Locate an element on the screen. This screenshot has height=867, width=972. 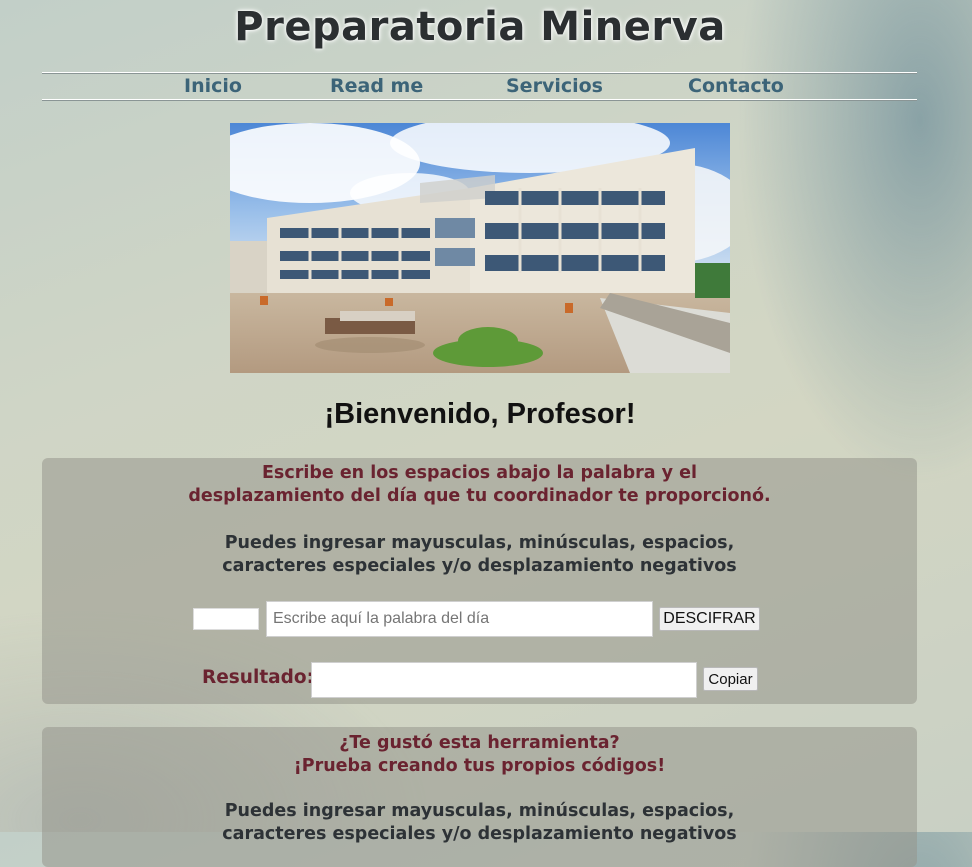
hero-image is located at coordinates (480, 248).